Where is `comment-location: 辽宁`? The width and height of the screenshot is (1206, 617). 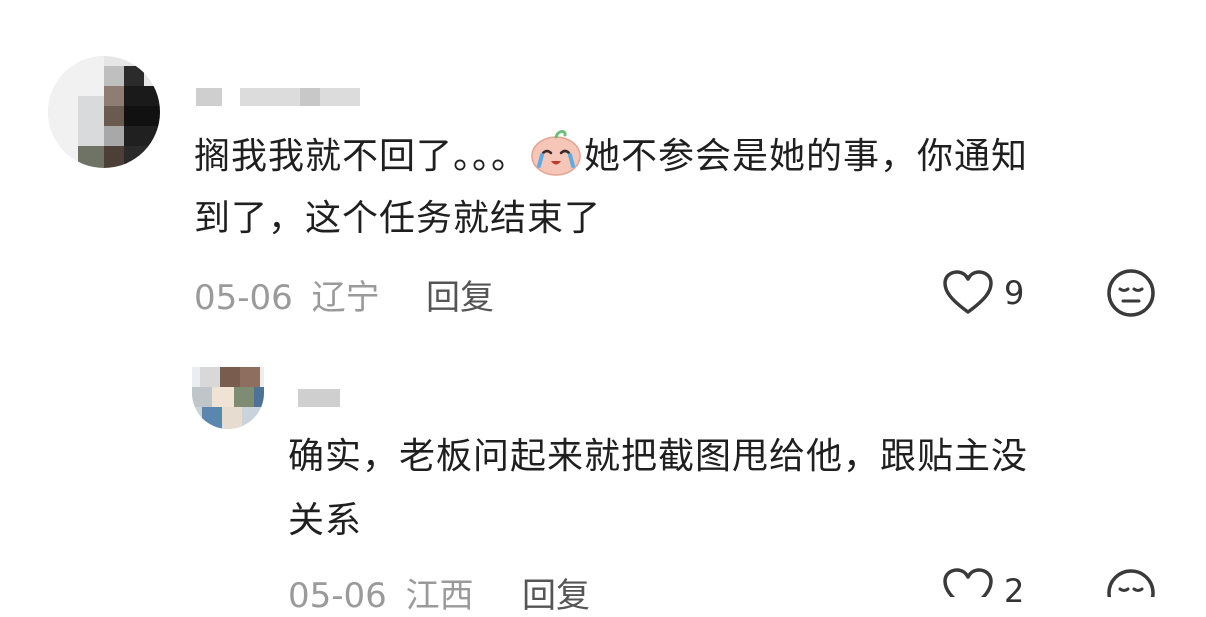 comment-location: 辽宁 is located at coordinates (345, 298).